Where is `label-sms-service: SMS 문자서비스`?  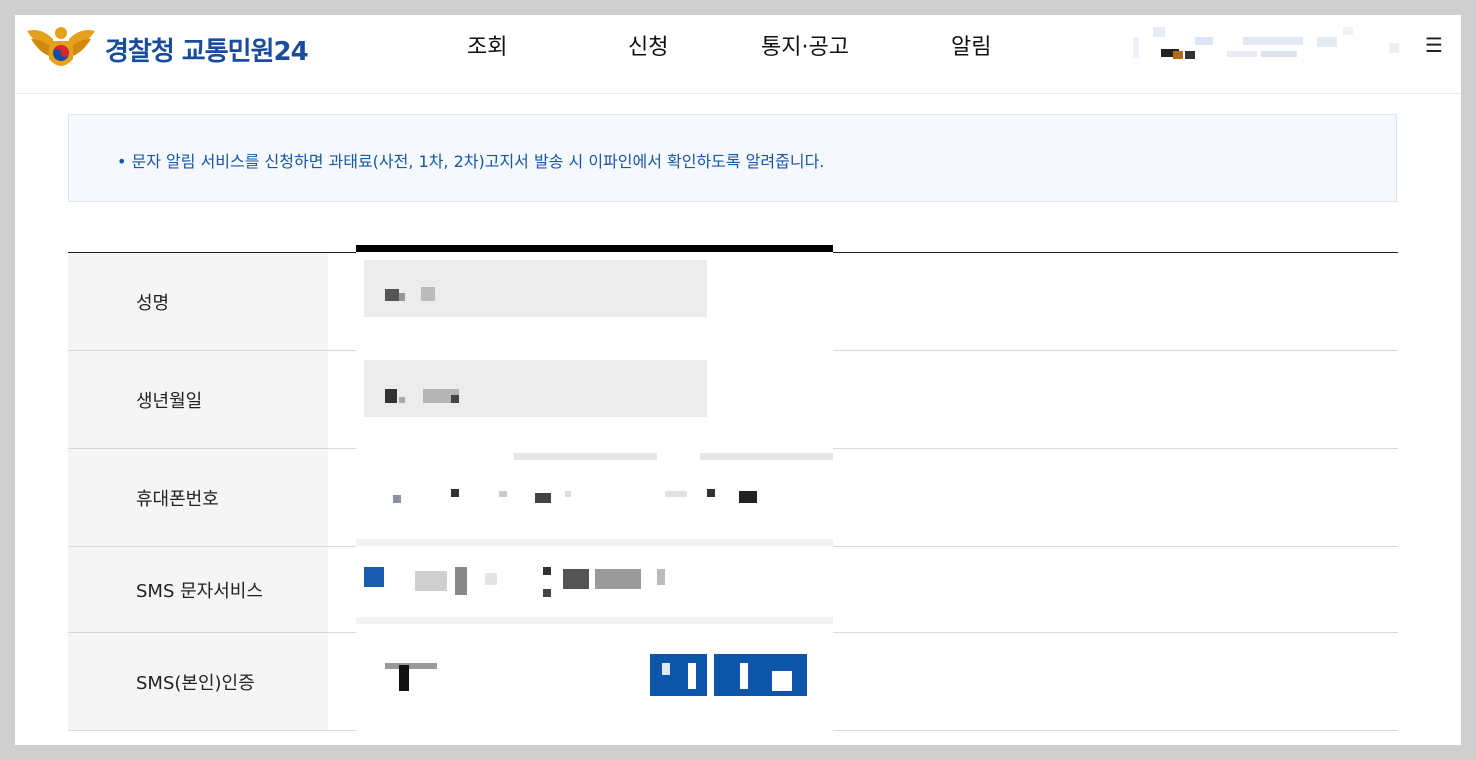 label-sms-service: SMS 문자서비스 is located at coordinates (199, 591).